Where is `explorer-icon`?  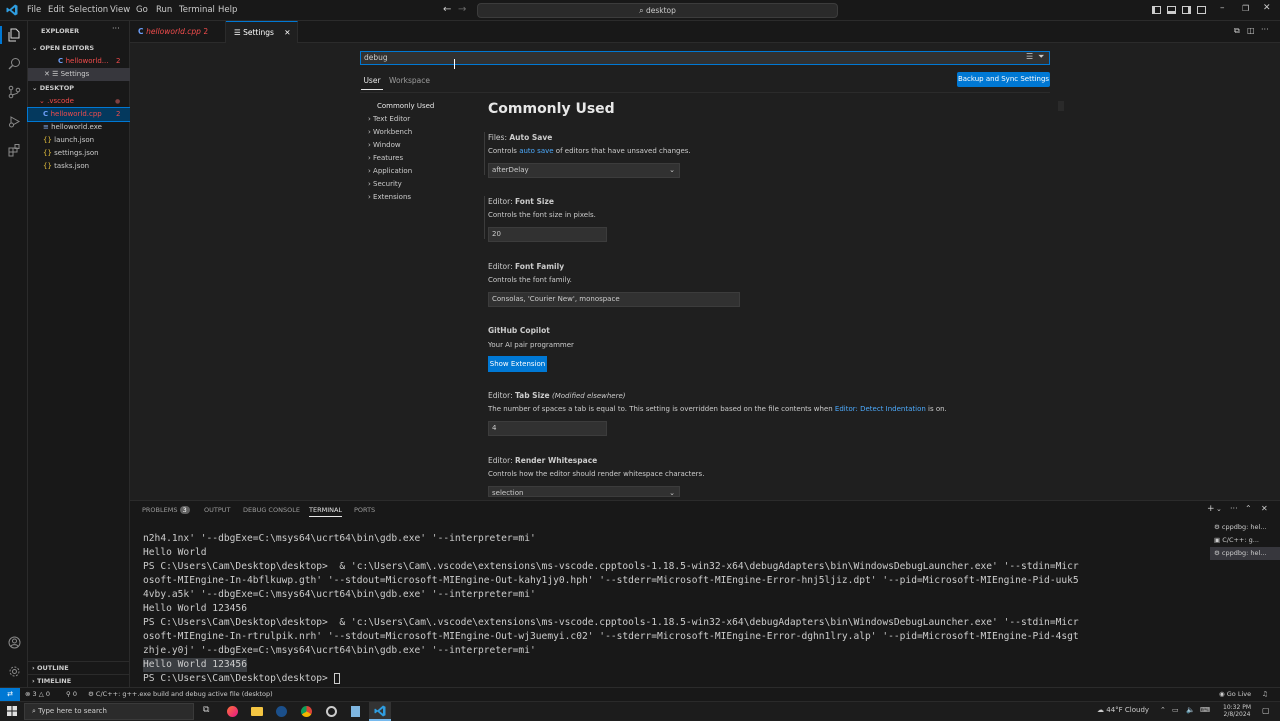
explorer-icon is located at coordinates (14, 35).